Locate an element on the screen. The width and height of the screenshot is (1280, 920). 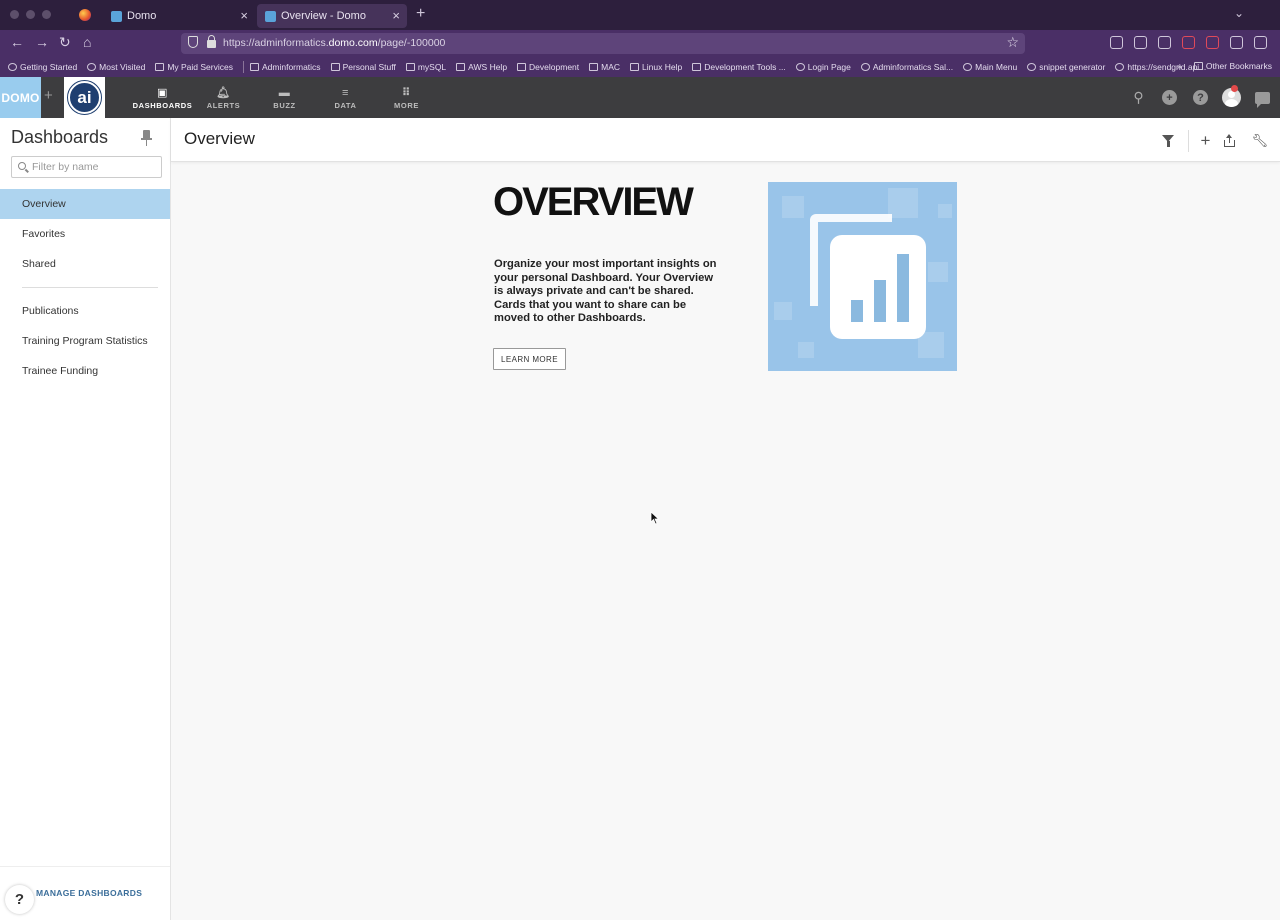
more-bookmarks-chevron-icon: » is located at coordinates (1179, 66).